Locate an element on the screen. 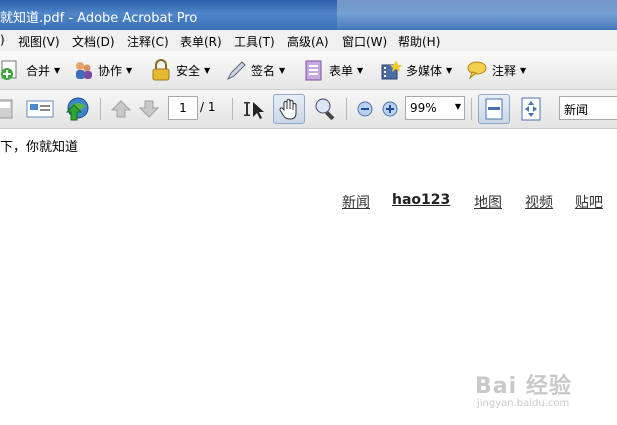  email-icon is located at coordinates (40, 110).